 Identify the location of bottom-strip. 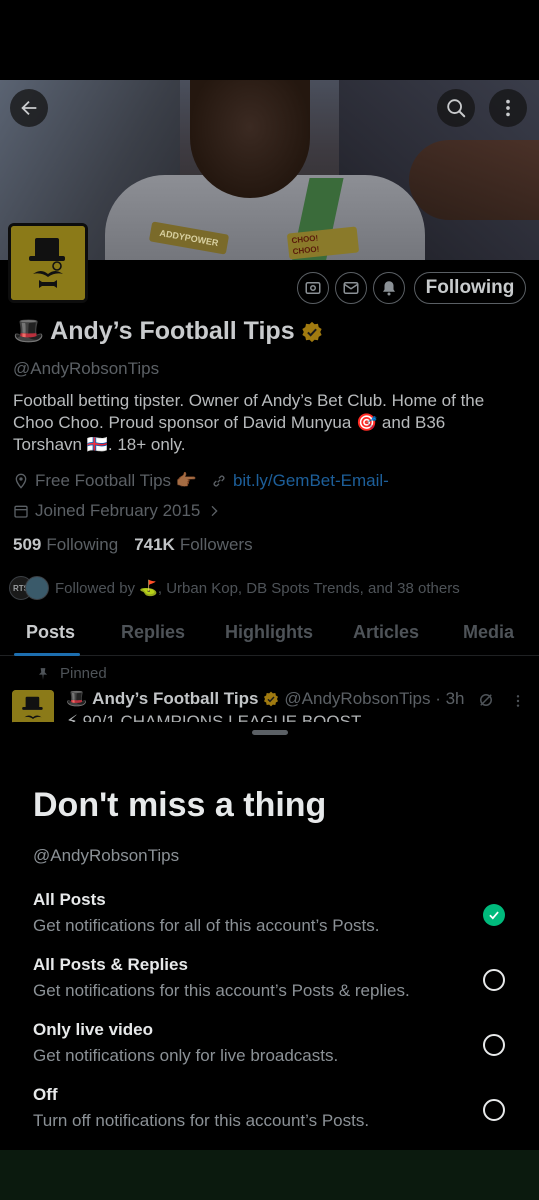
(269, 1175).